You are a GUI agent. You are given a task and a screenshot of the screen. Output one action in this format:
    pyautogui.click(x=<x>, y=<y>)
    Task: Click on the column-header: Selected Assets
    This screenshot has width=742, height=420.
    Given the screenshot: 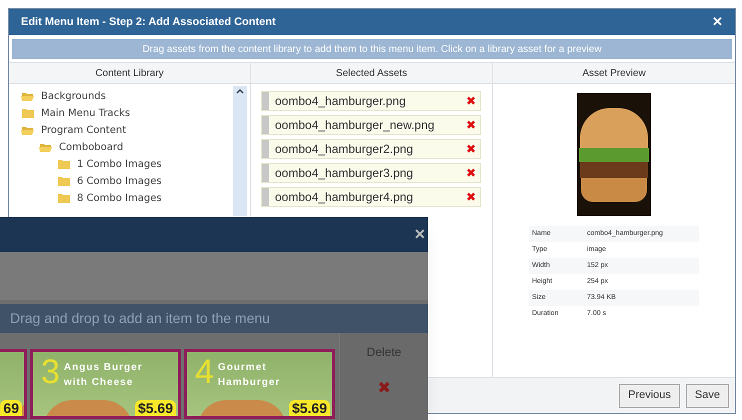 What is the action you would take?
    pyautogui.click(x=371, y=73)
    